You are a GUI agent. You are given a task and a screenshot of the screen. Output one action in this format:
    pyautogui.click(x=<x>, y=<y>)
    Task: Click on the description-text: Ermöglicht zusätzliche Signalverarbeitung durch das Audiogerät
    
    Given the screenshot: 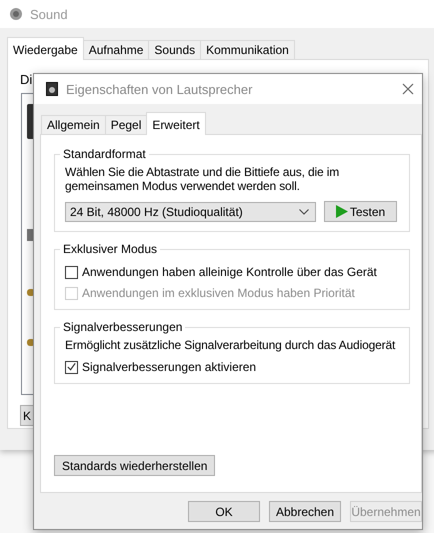 What is the action you would take?
    pyautogui.click(x=230, y=345)
    